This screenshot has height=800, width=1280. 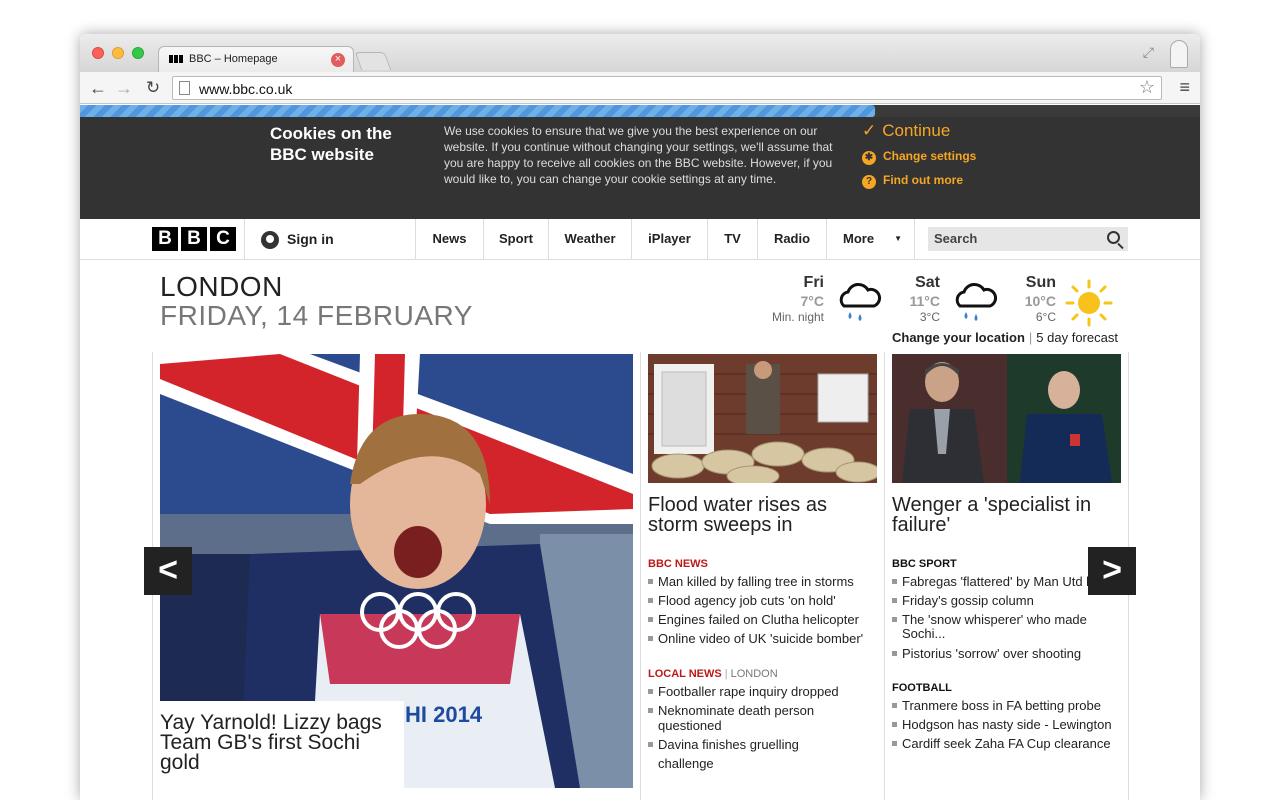 I want to click on sun-icon, so click(x=1089, y=303).